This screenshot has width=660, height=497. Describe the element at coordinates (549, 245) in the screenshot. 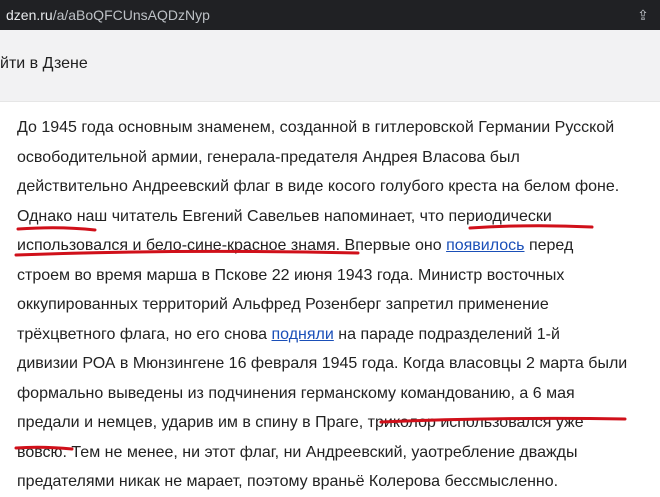

I see `article-text: перед` at that location.